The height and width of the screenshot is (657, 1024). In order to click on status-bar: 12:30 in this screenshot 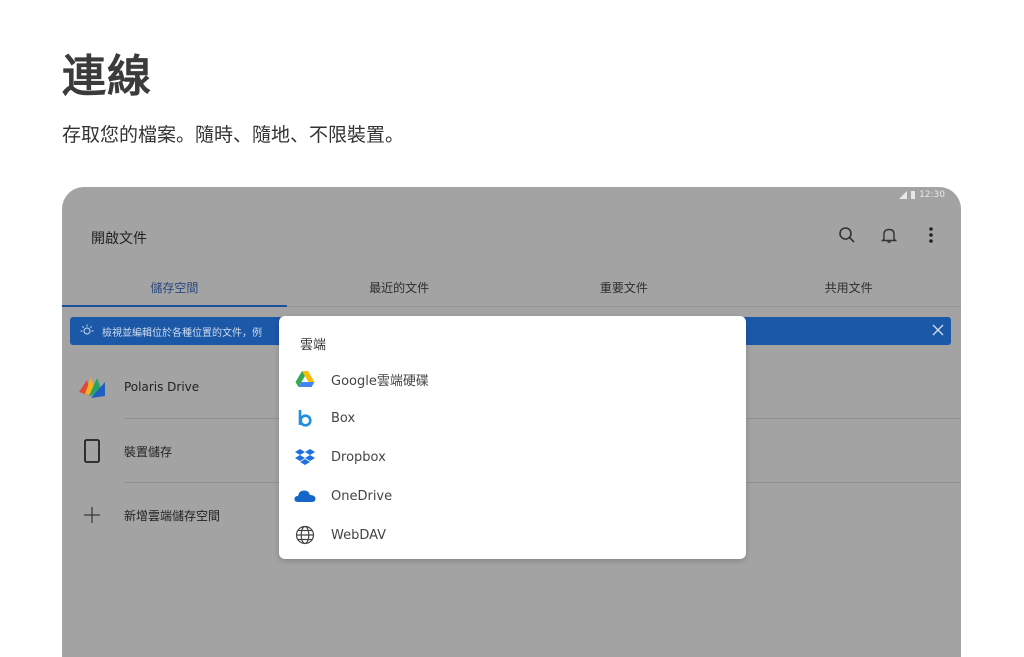, I will do `click(922, 195)`.